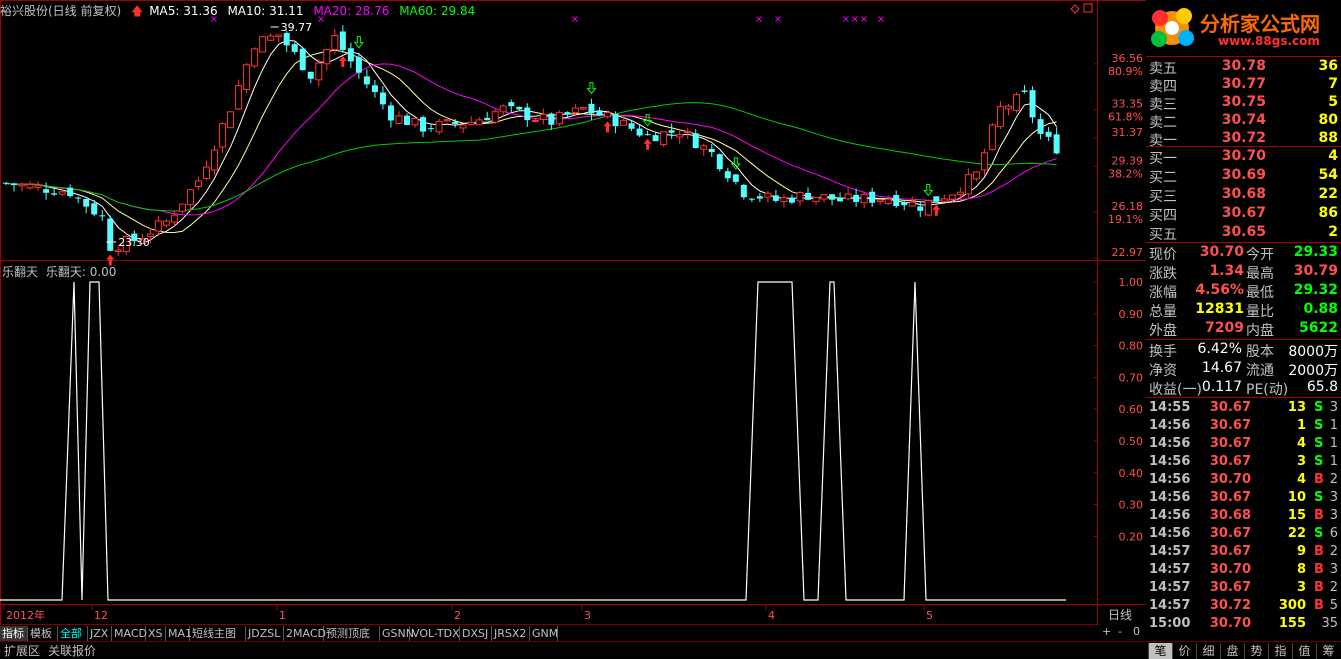 Image resolution: width=1341 pixels, height=659 pixels. What do you see at coordinates (1328, 213) in the screenshot?
I see `bid-volume: 86` at bounding box center [1328, 213].